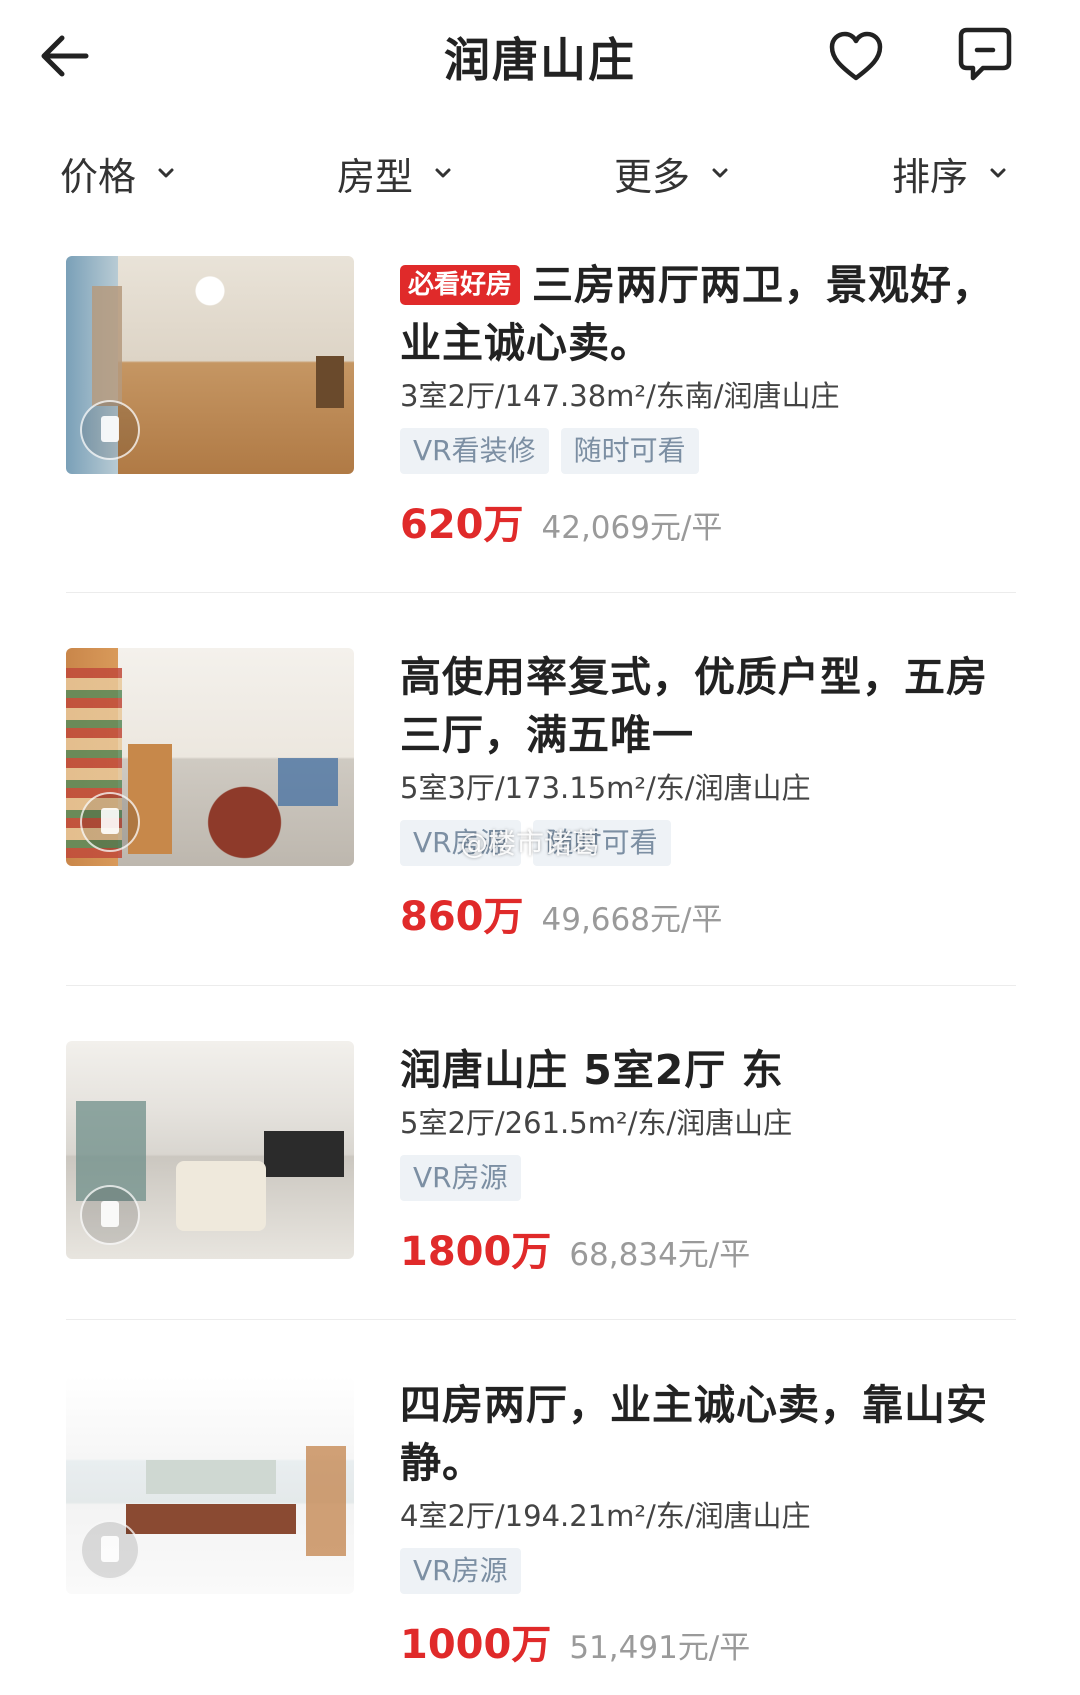  What do you see at coordinates (652, 176) in the screenshot?
I see `filter-label: 更多` at bounding box center [652, 176].